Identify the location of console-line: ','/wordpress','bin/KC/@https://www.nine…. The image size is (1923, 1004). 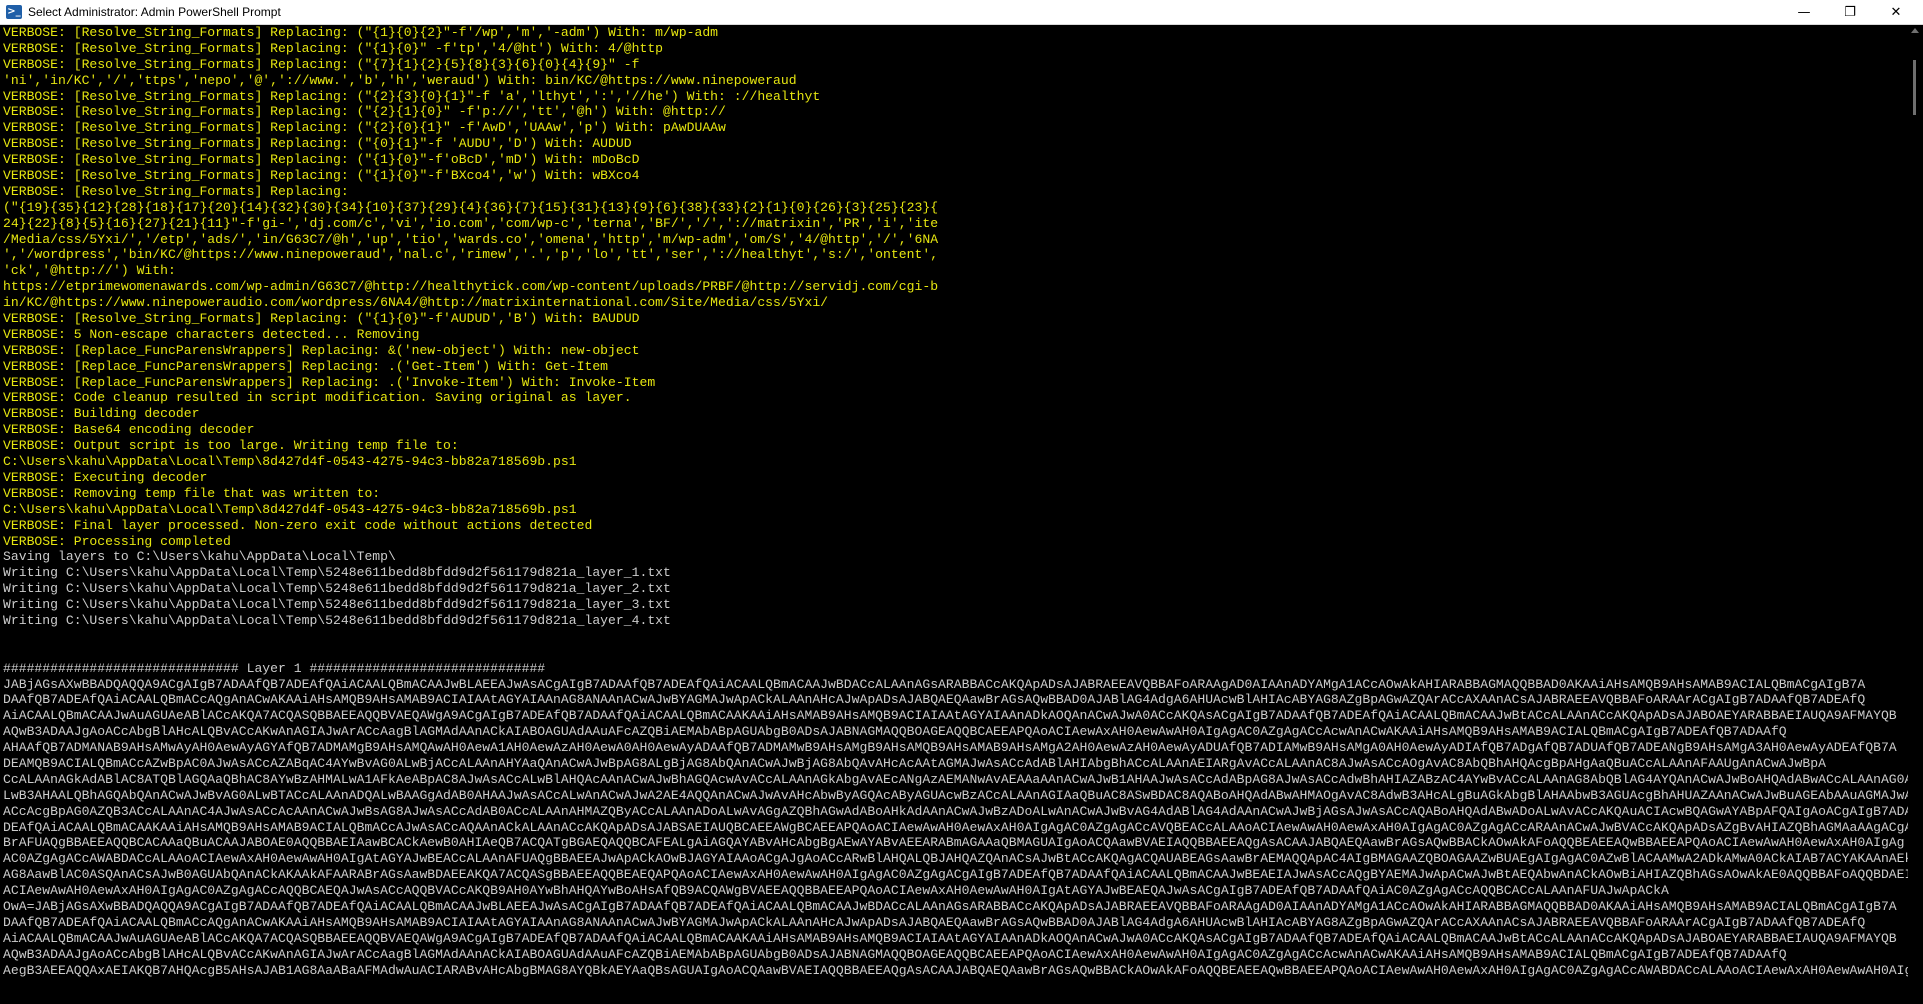
(471, 255).